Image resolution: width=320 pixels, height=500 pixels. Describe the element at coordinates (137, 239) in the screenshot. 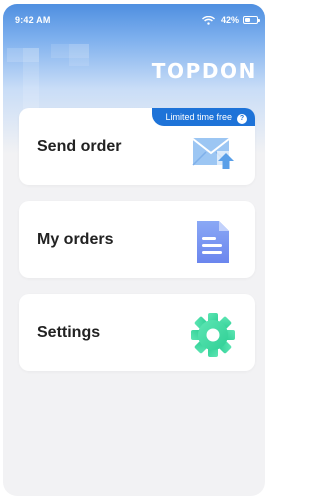

I see `my-orders-card: My orders` at that location.